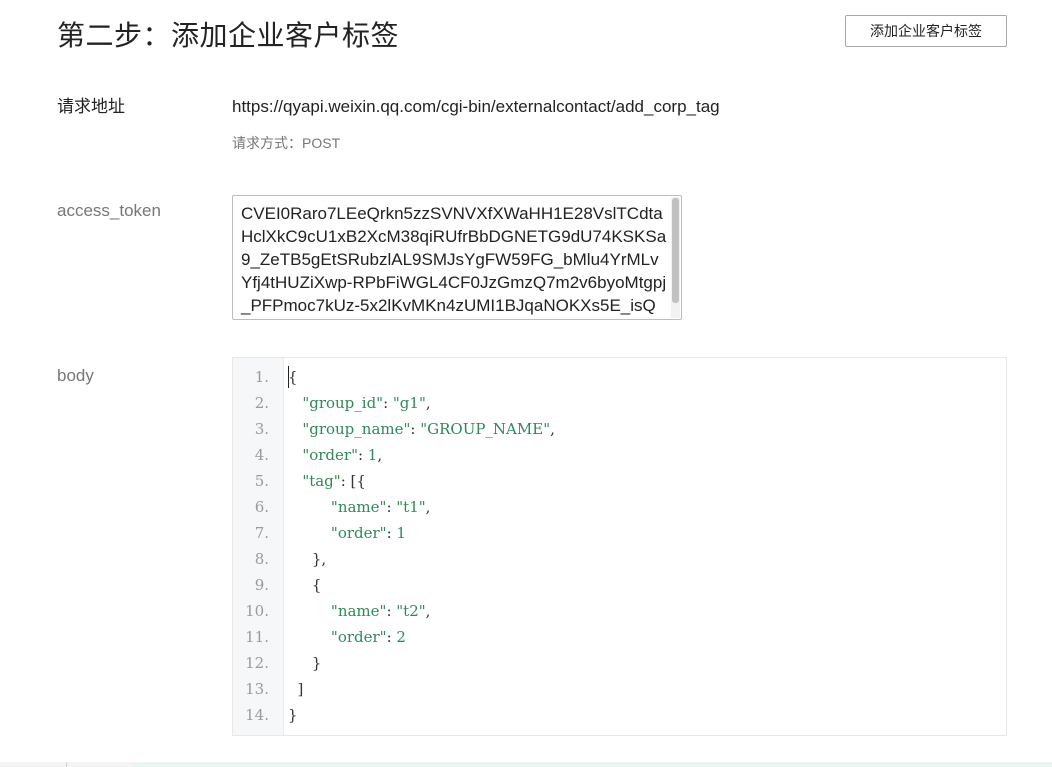  What do you see at coordinates (91, 106) in the screenshot?
I see `request-url-label: 请求地址` at bounding box center [91, 106].